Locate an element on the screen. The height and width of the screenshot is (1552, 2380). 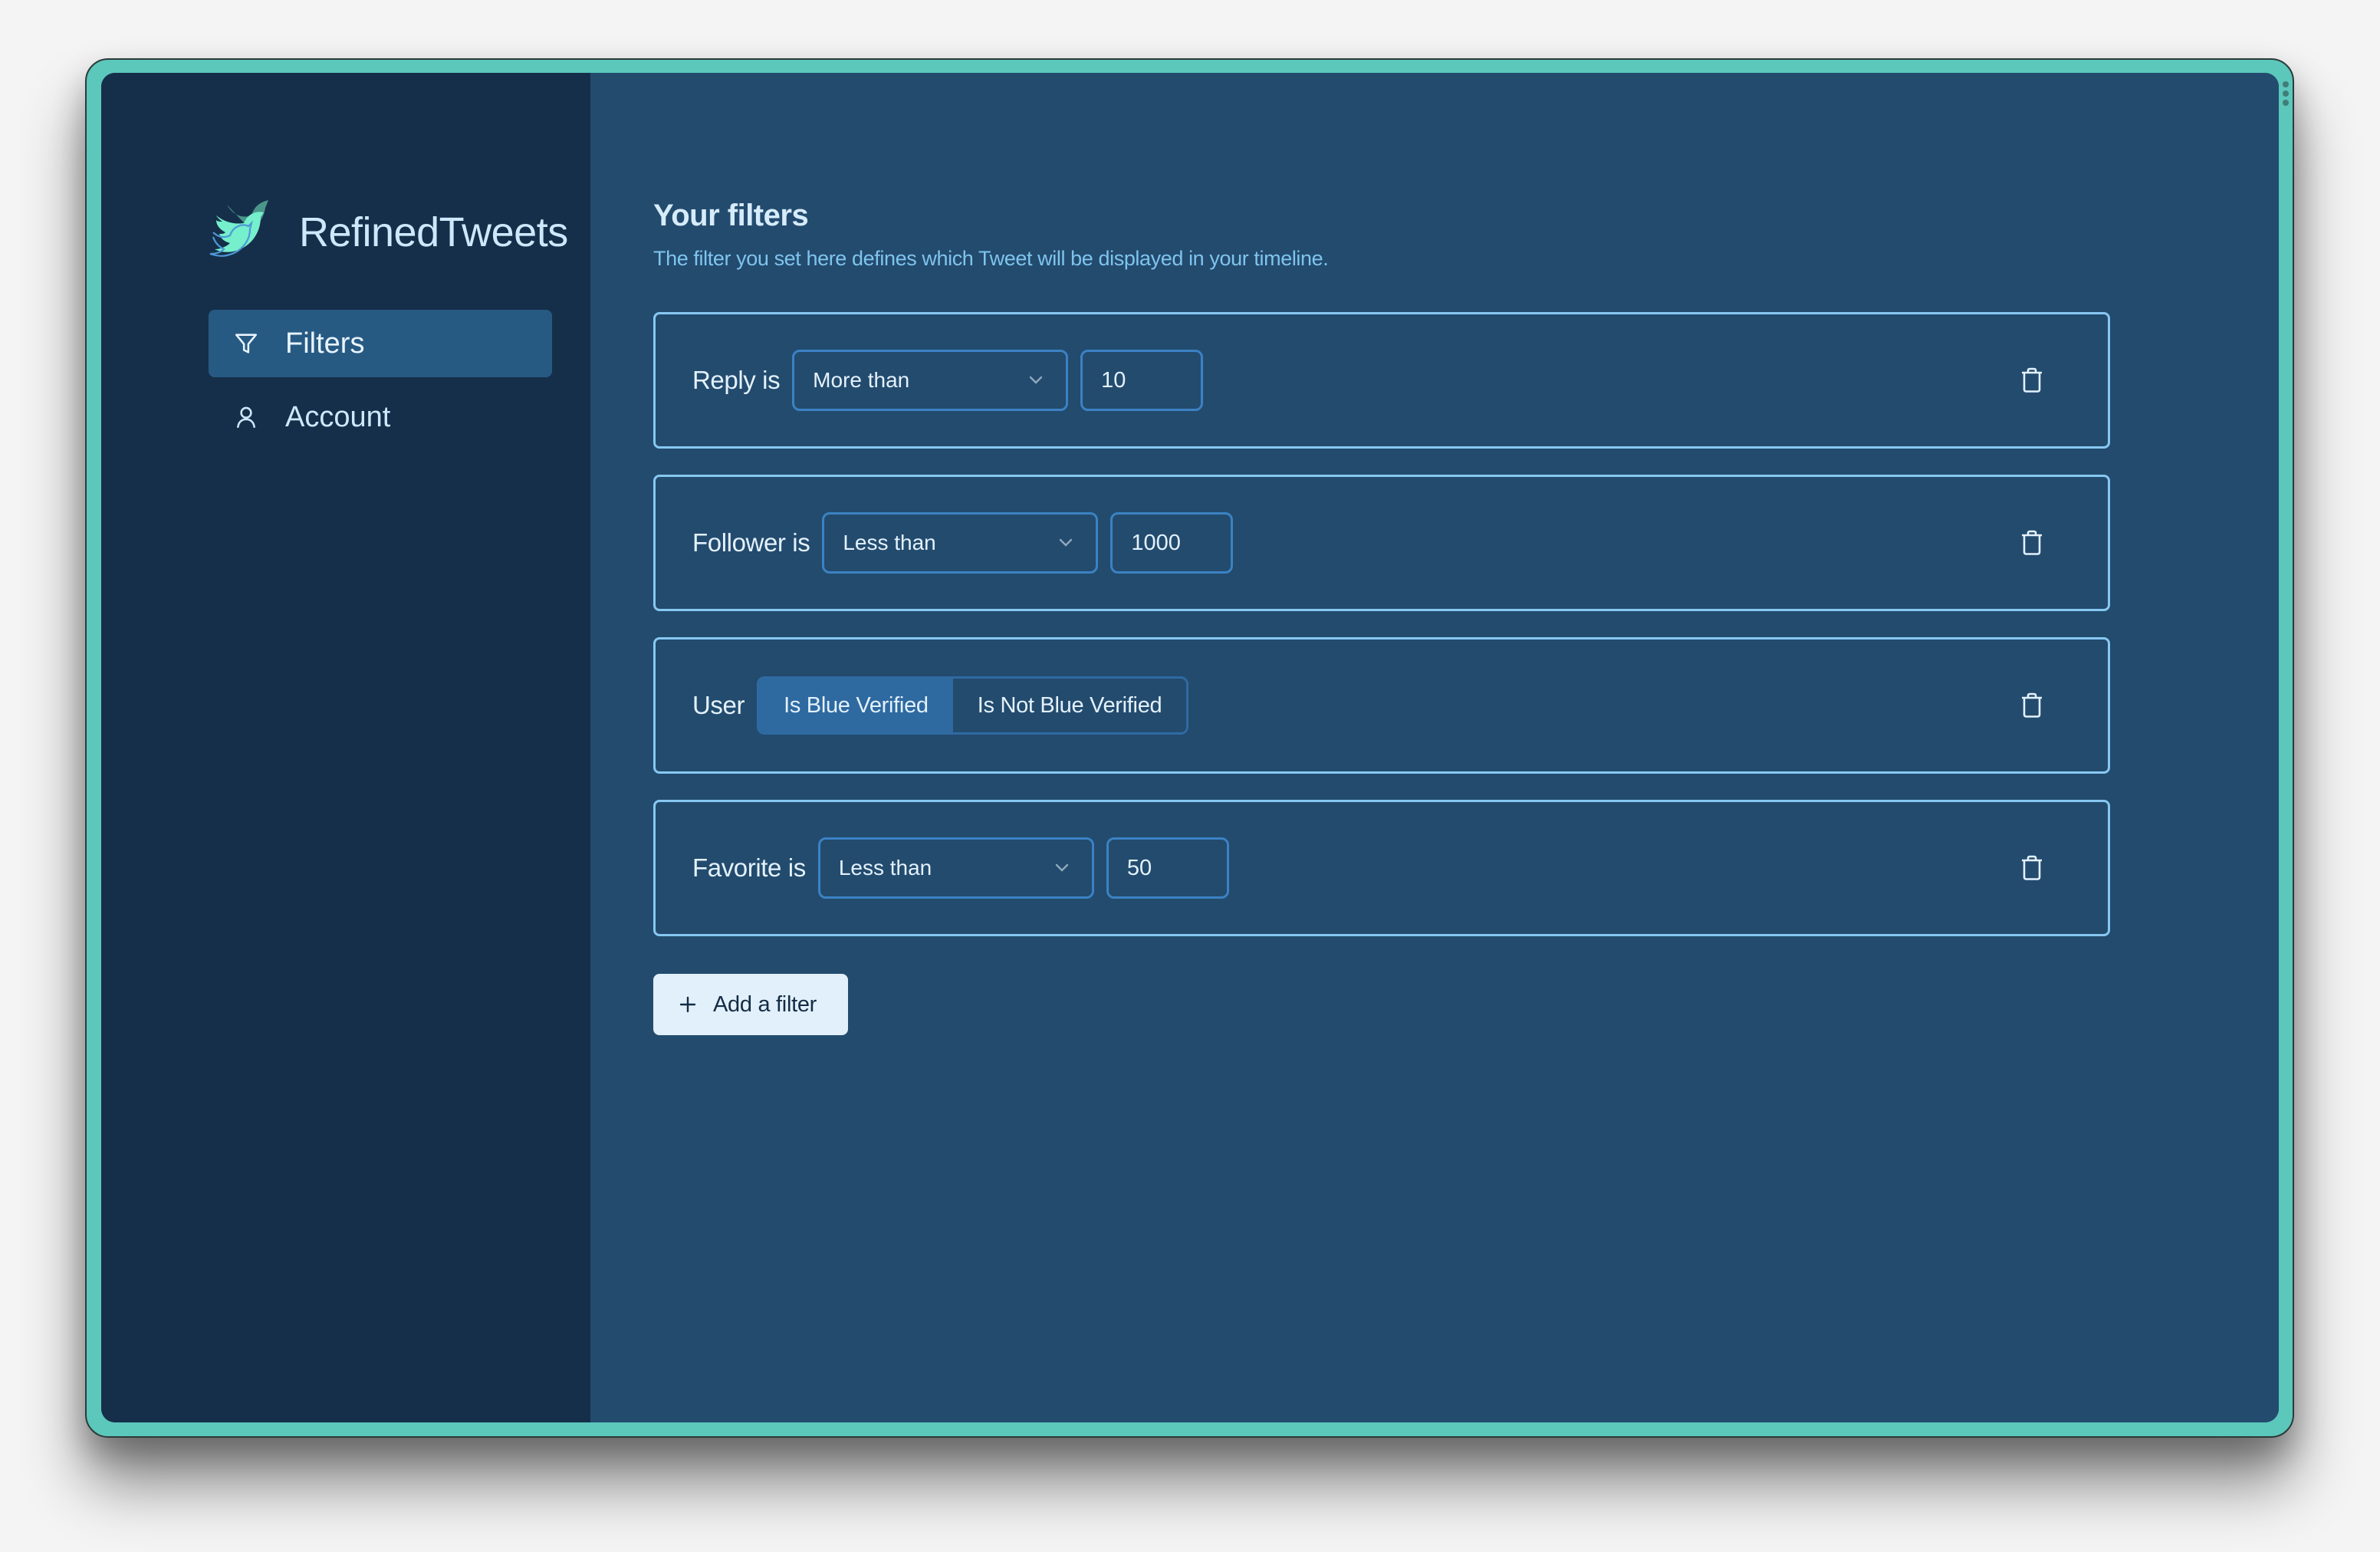
twitter-bird-logo-icon is located at coordinates (239, 229).